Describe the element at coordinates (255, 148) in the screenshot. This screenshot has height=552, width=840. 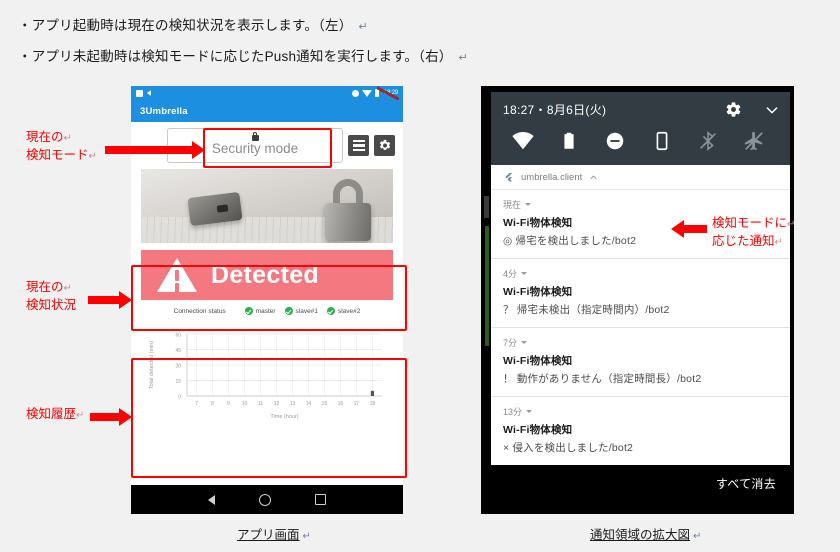
I see `detection-mode-value: Security mode` at that location.